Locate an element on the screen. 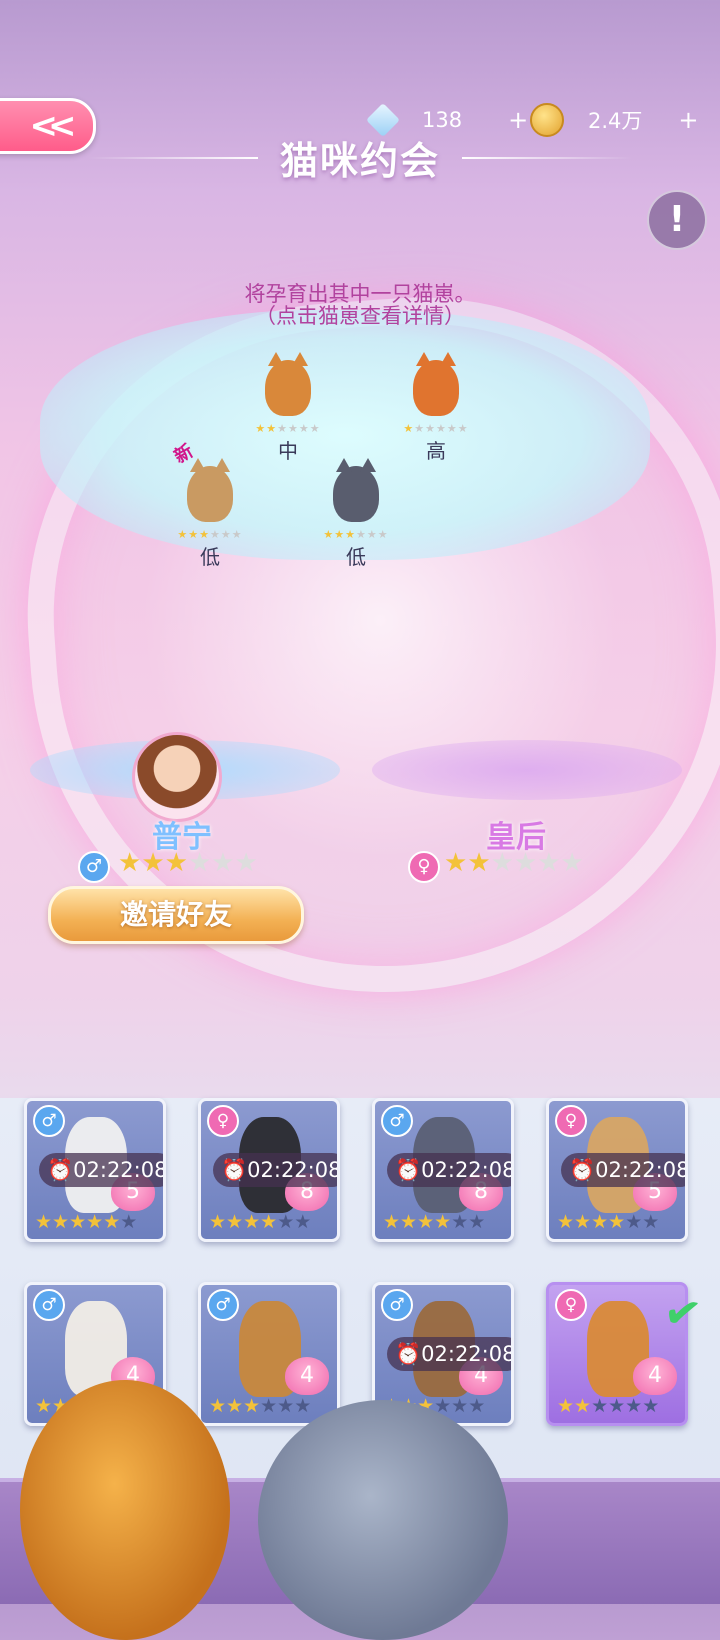  kitten-option-4: ★★★★★★ 低 is located at coordinates (356, 514).